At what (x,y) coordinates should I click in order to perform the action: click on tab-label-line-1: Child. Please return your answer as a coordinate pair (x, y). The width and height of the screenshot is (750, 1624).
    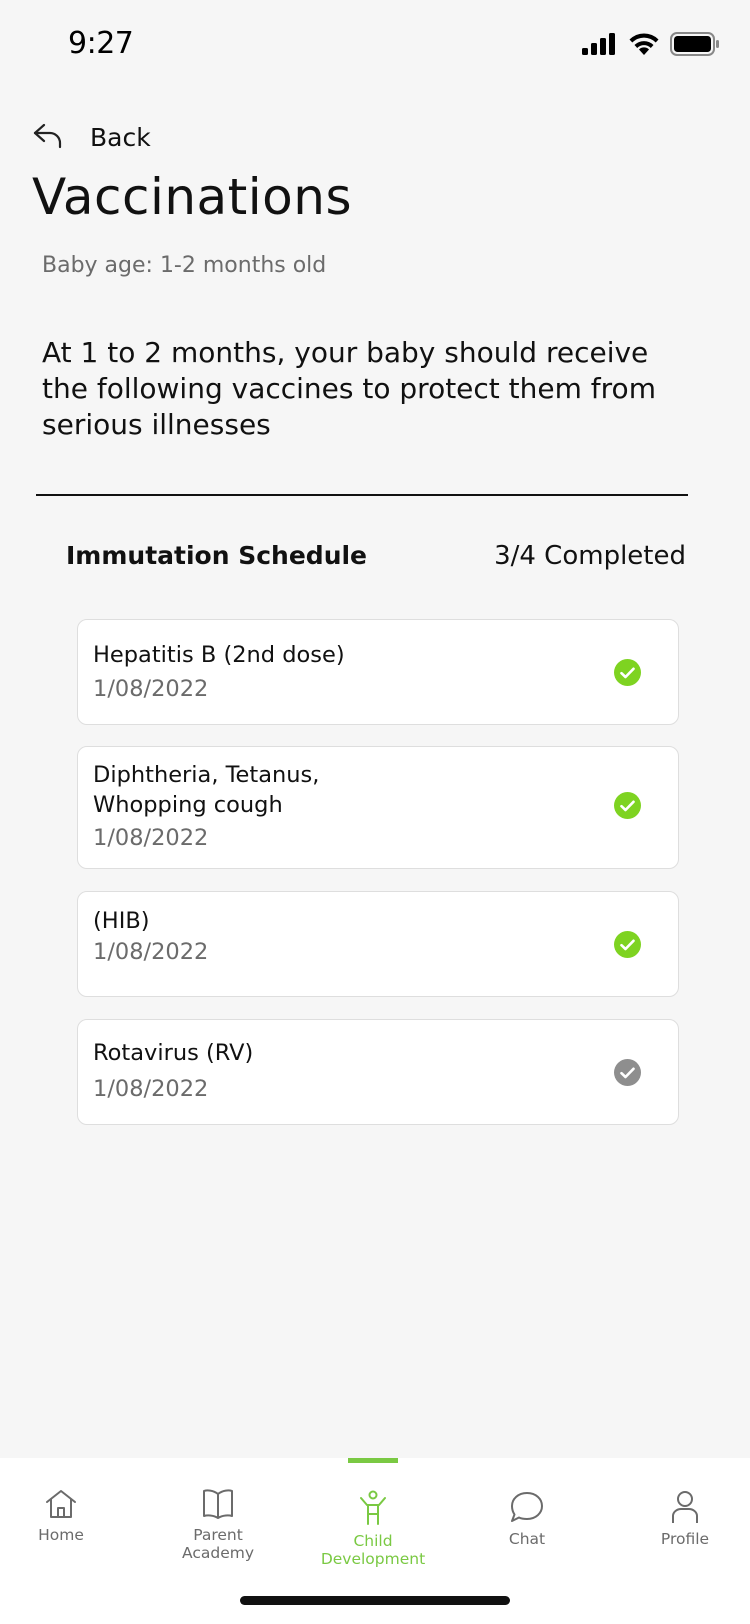
    Looking at the image, I should click on (373, 1541).